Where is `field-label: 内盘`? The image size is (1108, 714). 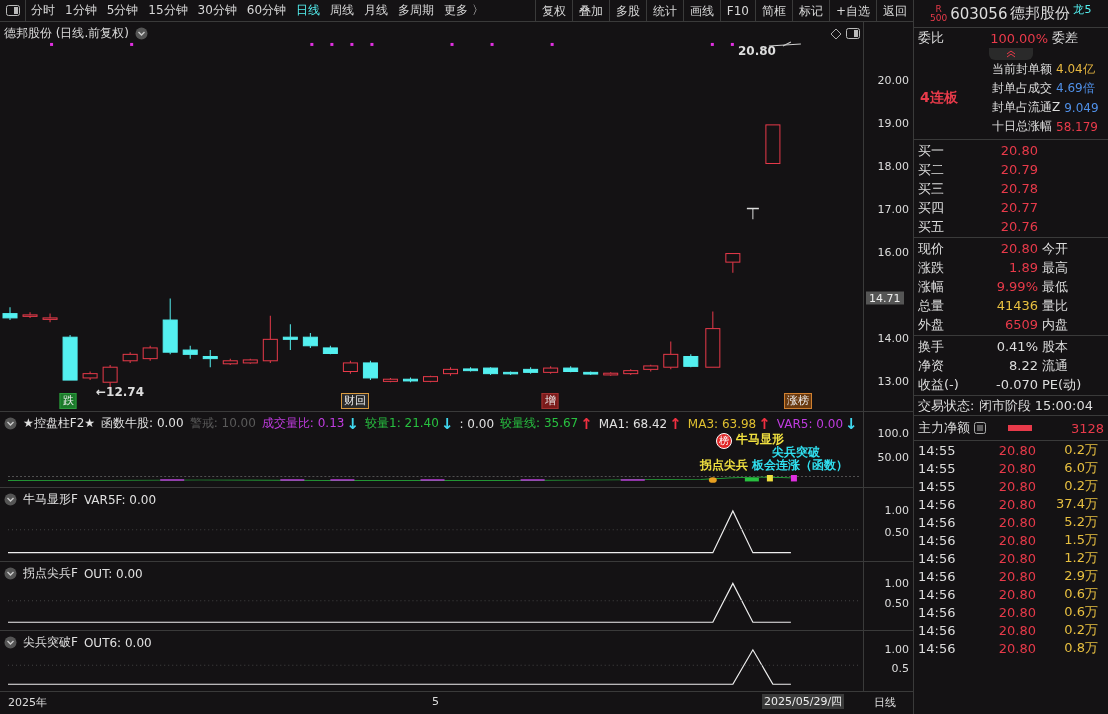 field-label: 内盘 is located at coordinates (1055, 324).